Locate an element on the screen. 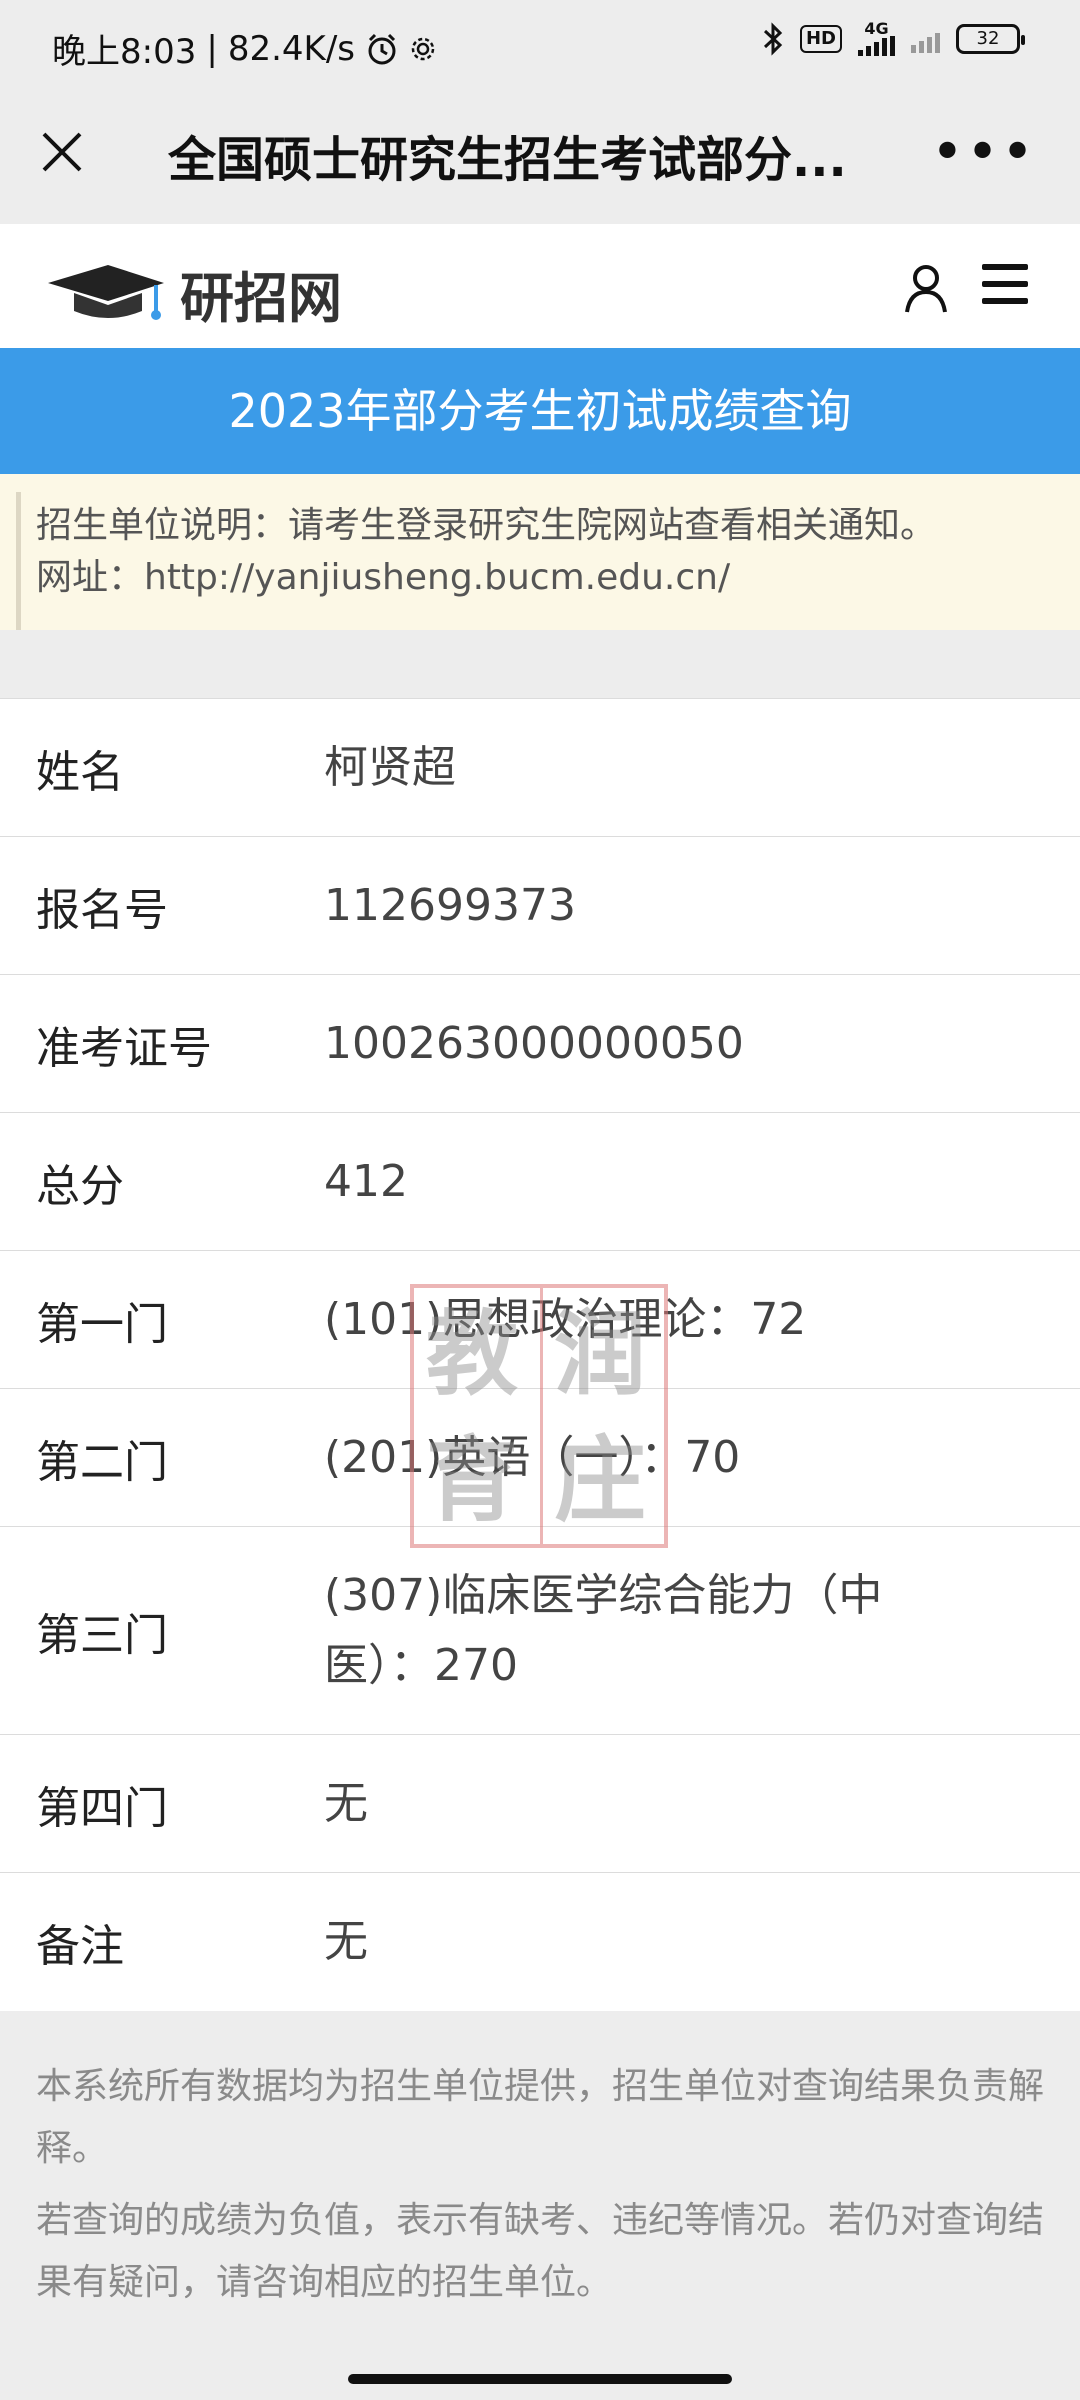  home-indicator is located at coordinates (540, 2379).